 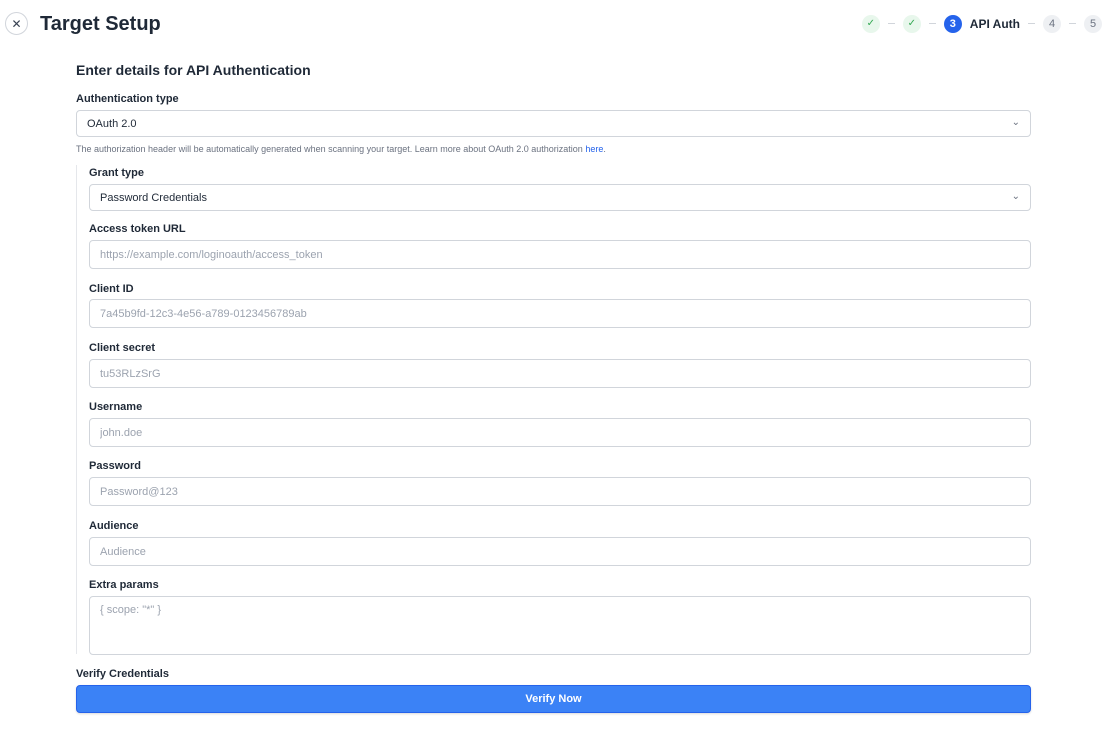 I want to click on section-title: Enter details for API Authentication, so click(x=193, y=70).